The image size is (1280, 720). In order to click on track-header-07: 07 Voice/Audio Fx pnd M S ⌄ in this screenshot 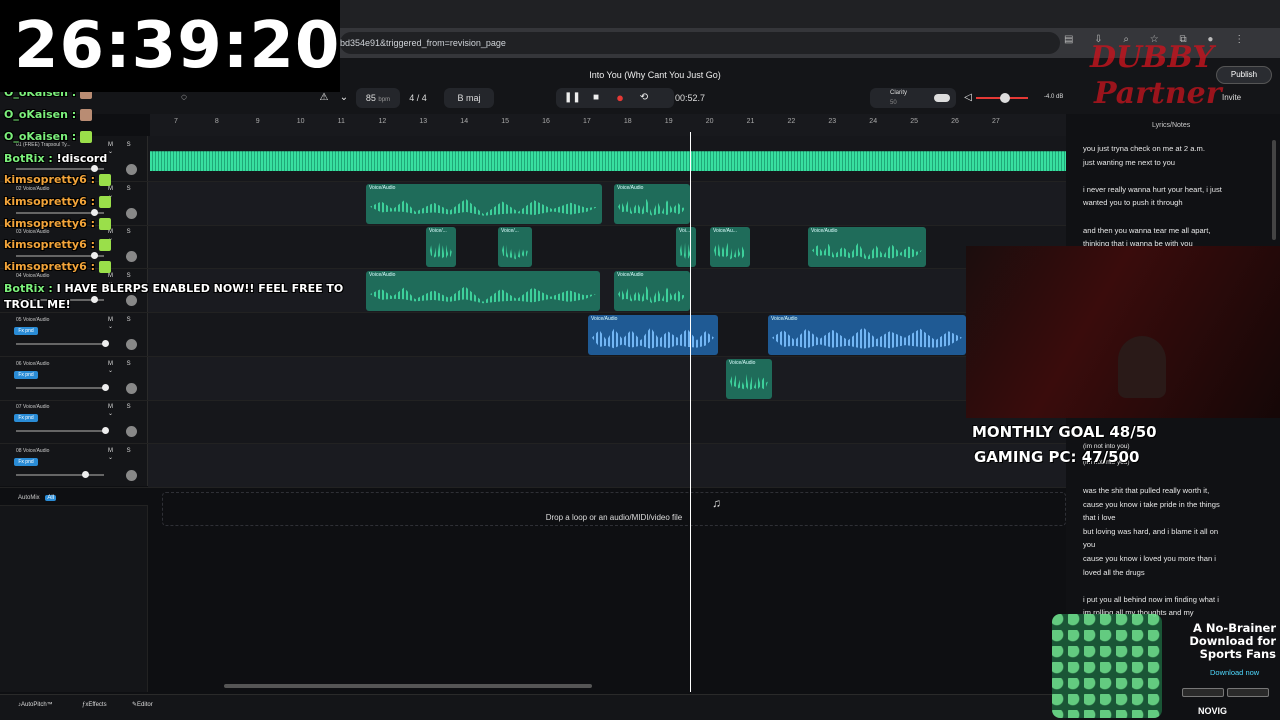, I will do `click(74, 422)`.